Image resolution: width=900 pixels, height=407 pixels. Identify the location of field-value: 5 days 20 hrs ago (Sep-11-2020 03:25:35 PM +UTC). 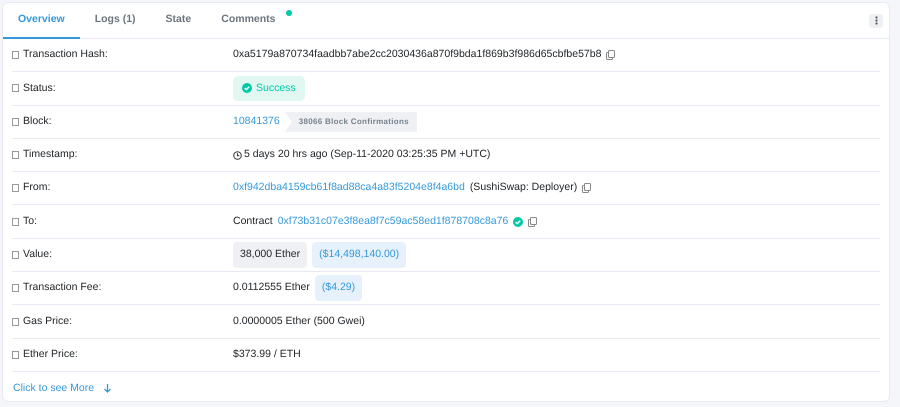
(367, 154).